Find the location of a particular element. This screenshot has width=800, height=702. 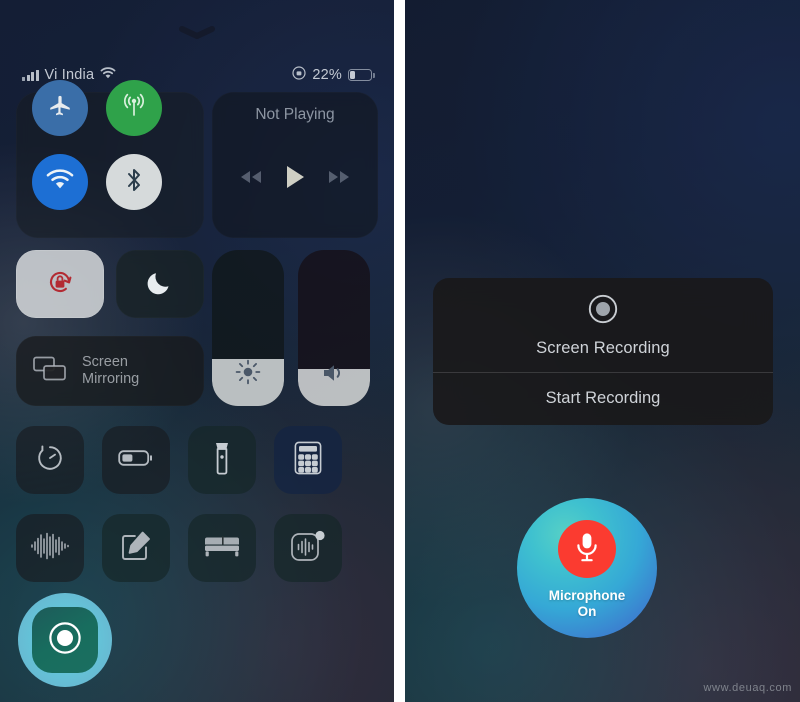

bluetooth-icon is located at coordinates (134, 182).